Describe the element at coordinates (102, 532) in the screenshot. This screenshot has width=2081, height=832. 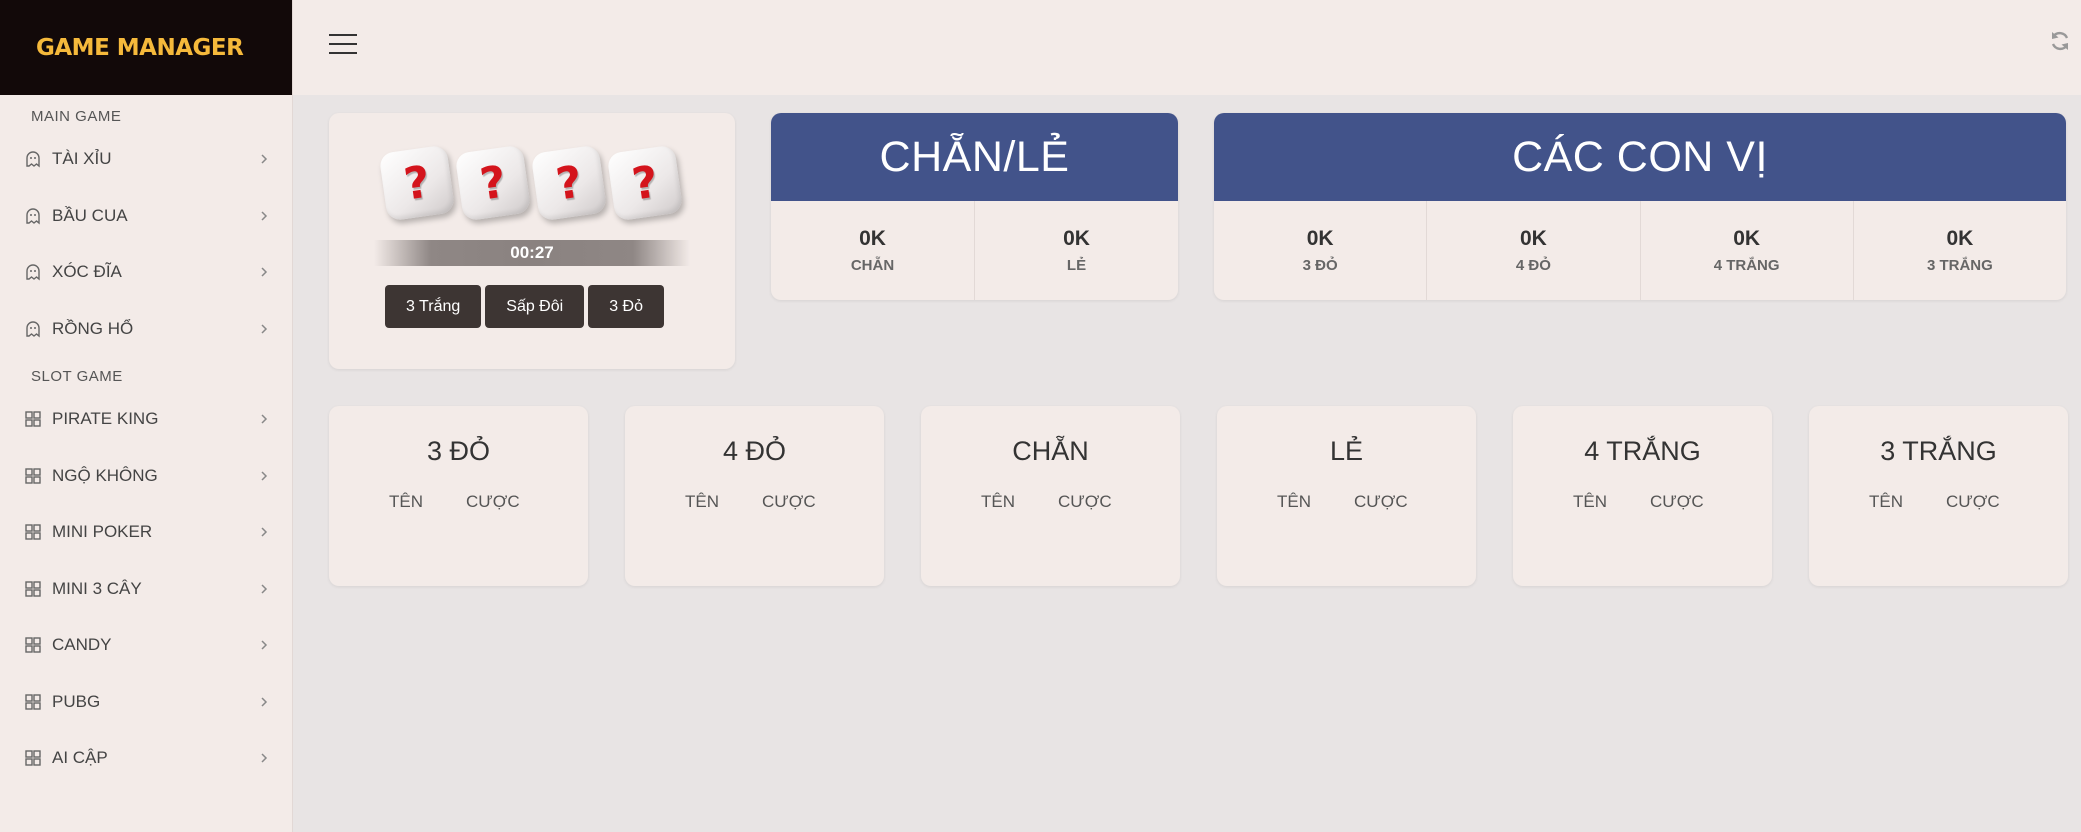
I see `sidebar-item-label: MINI POKER` at that location.